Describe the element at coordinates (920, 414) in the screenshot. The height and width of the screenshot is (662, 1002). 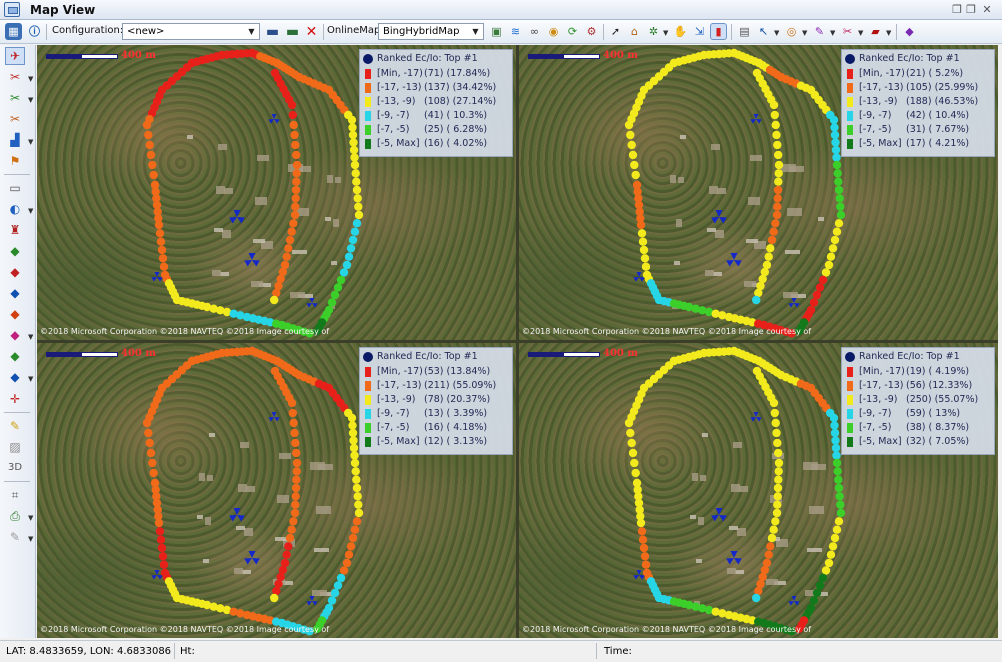
I see `legend-row: [-9, -7) (59) ( 13%)` at that location.